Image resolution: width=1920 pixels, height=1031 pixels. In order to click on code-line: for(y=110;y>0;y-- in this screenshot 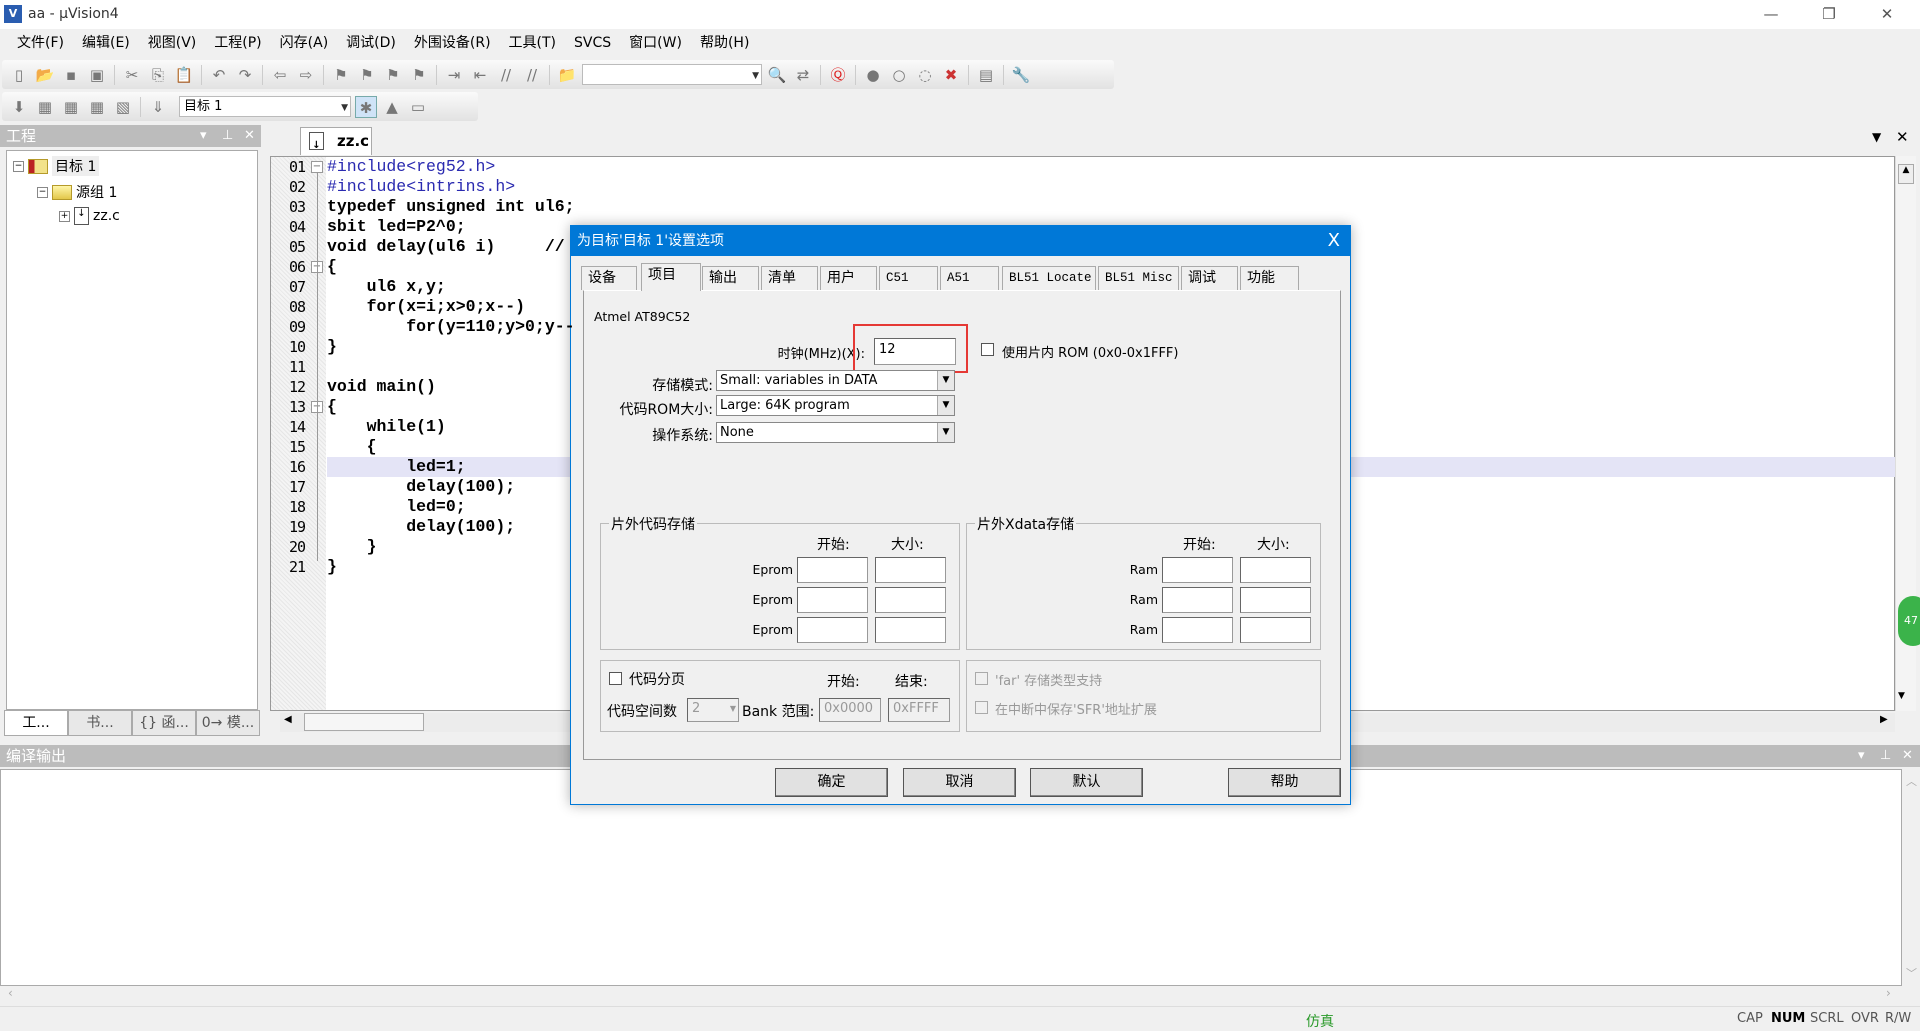, I will do `click(450, 327)`.